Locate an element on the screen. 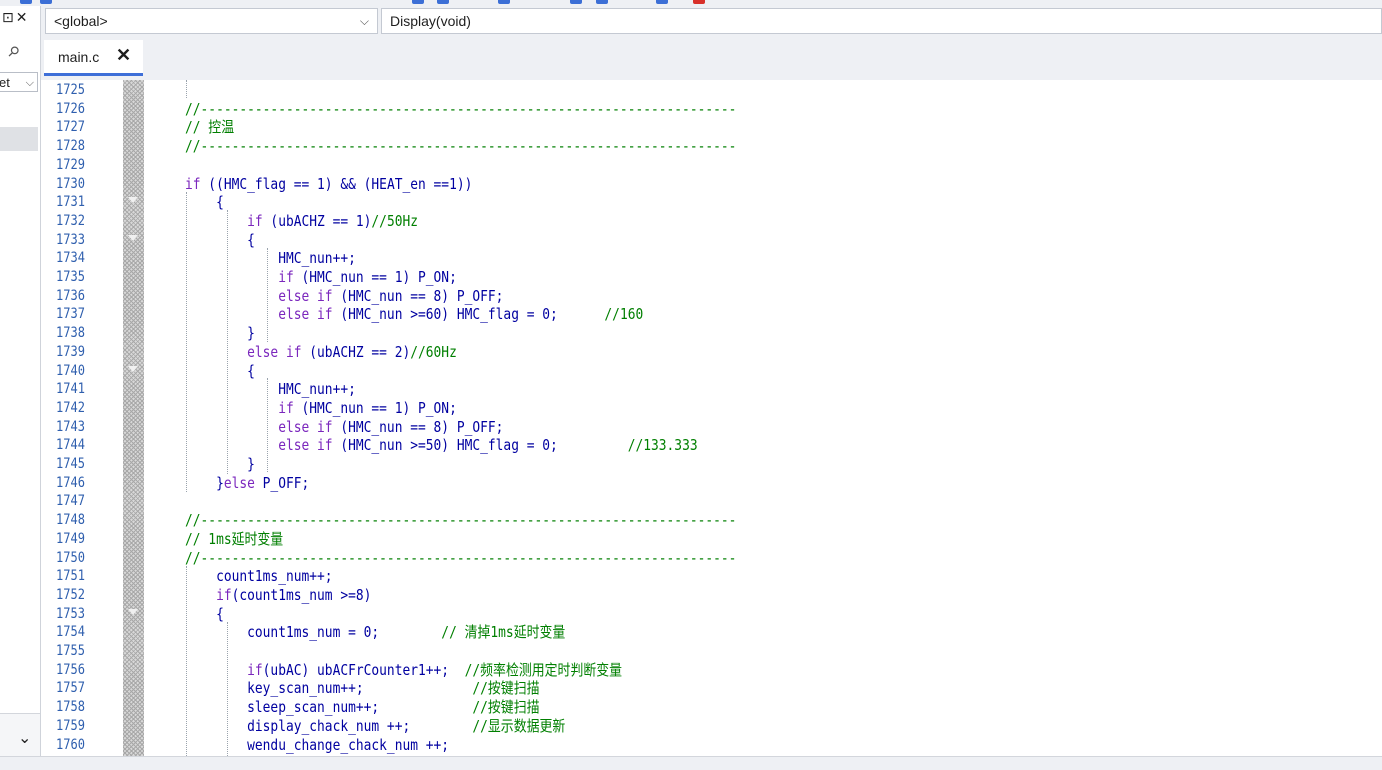 This screenshot has width=1382, height=770. code-text: (HMC_nun == 8) P_OFF; is located at coordinates (418, 295).